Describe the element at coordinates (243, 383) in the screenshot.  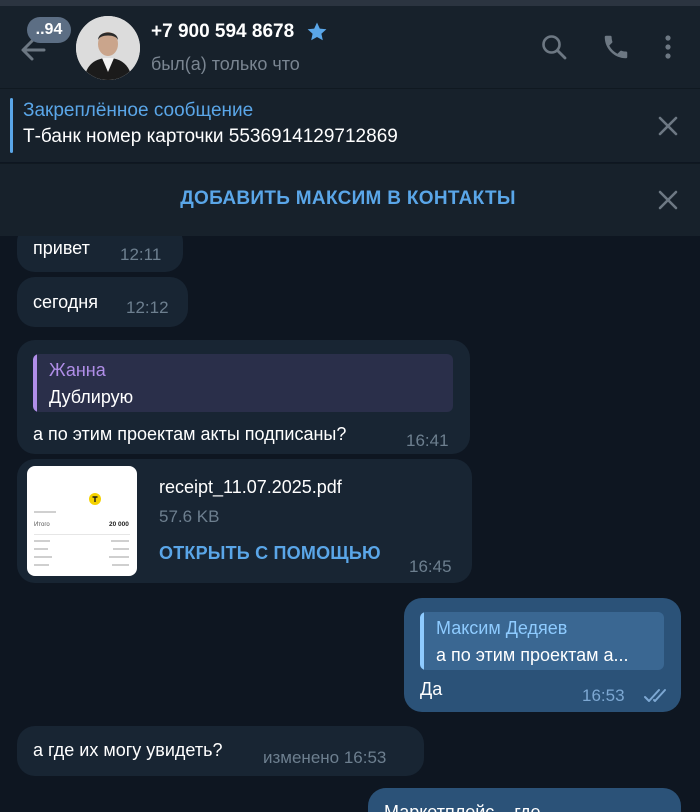
I see `reply-quote: Жанна Дублирую` at that location.